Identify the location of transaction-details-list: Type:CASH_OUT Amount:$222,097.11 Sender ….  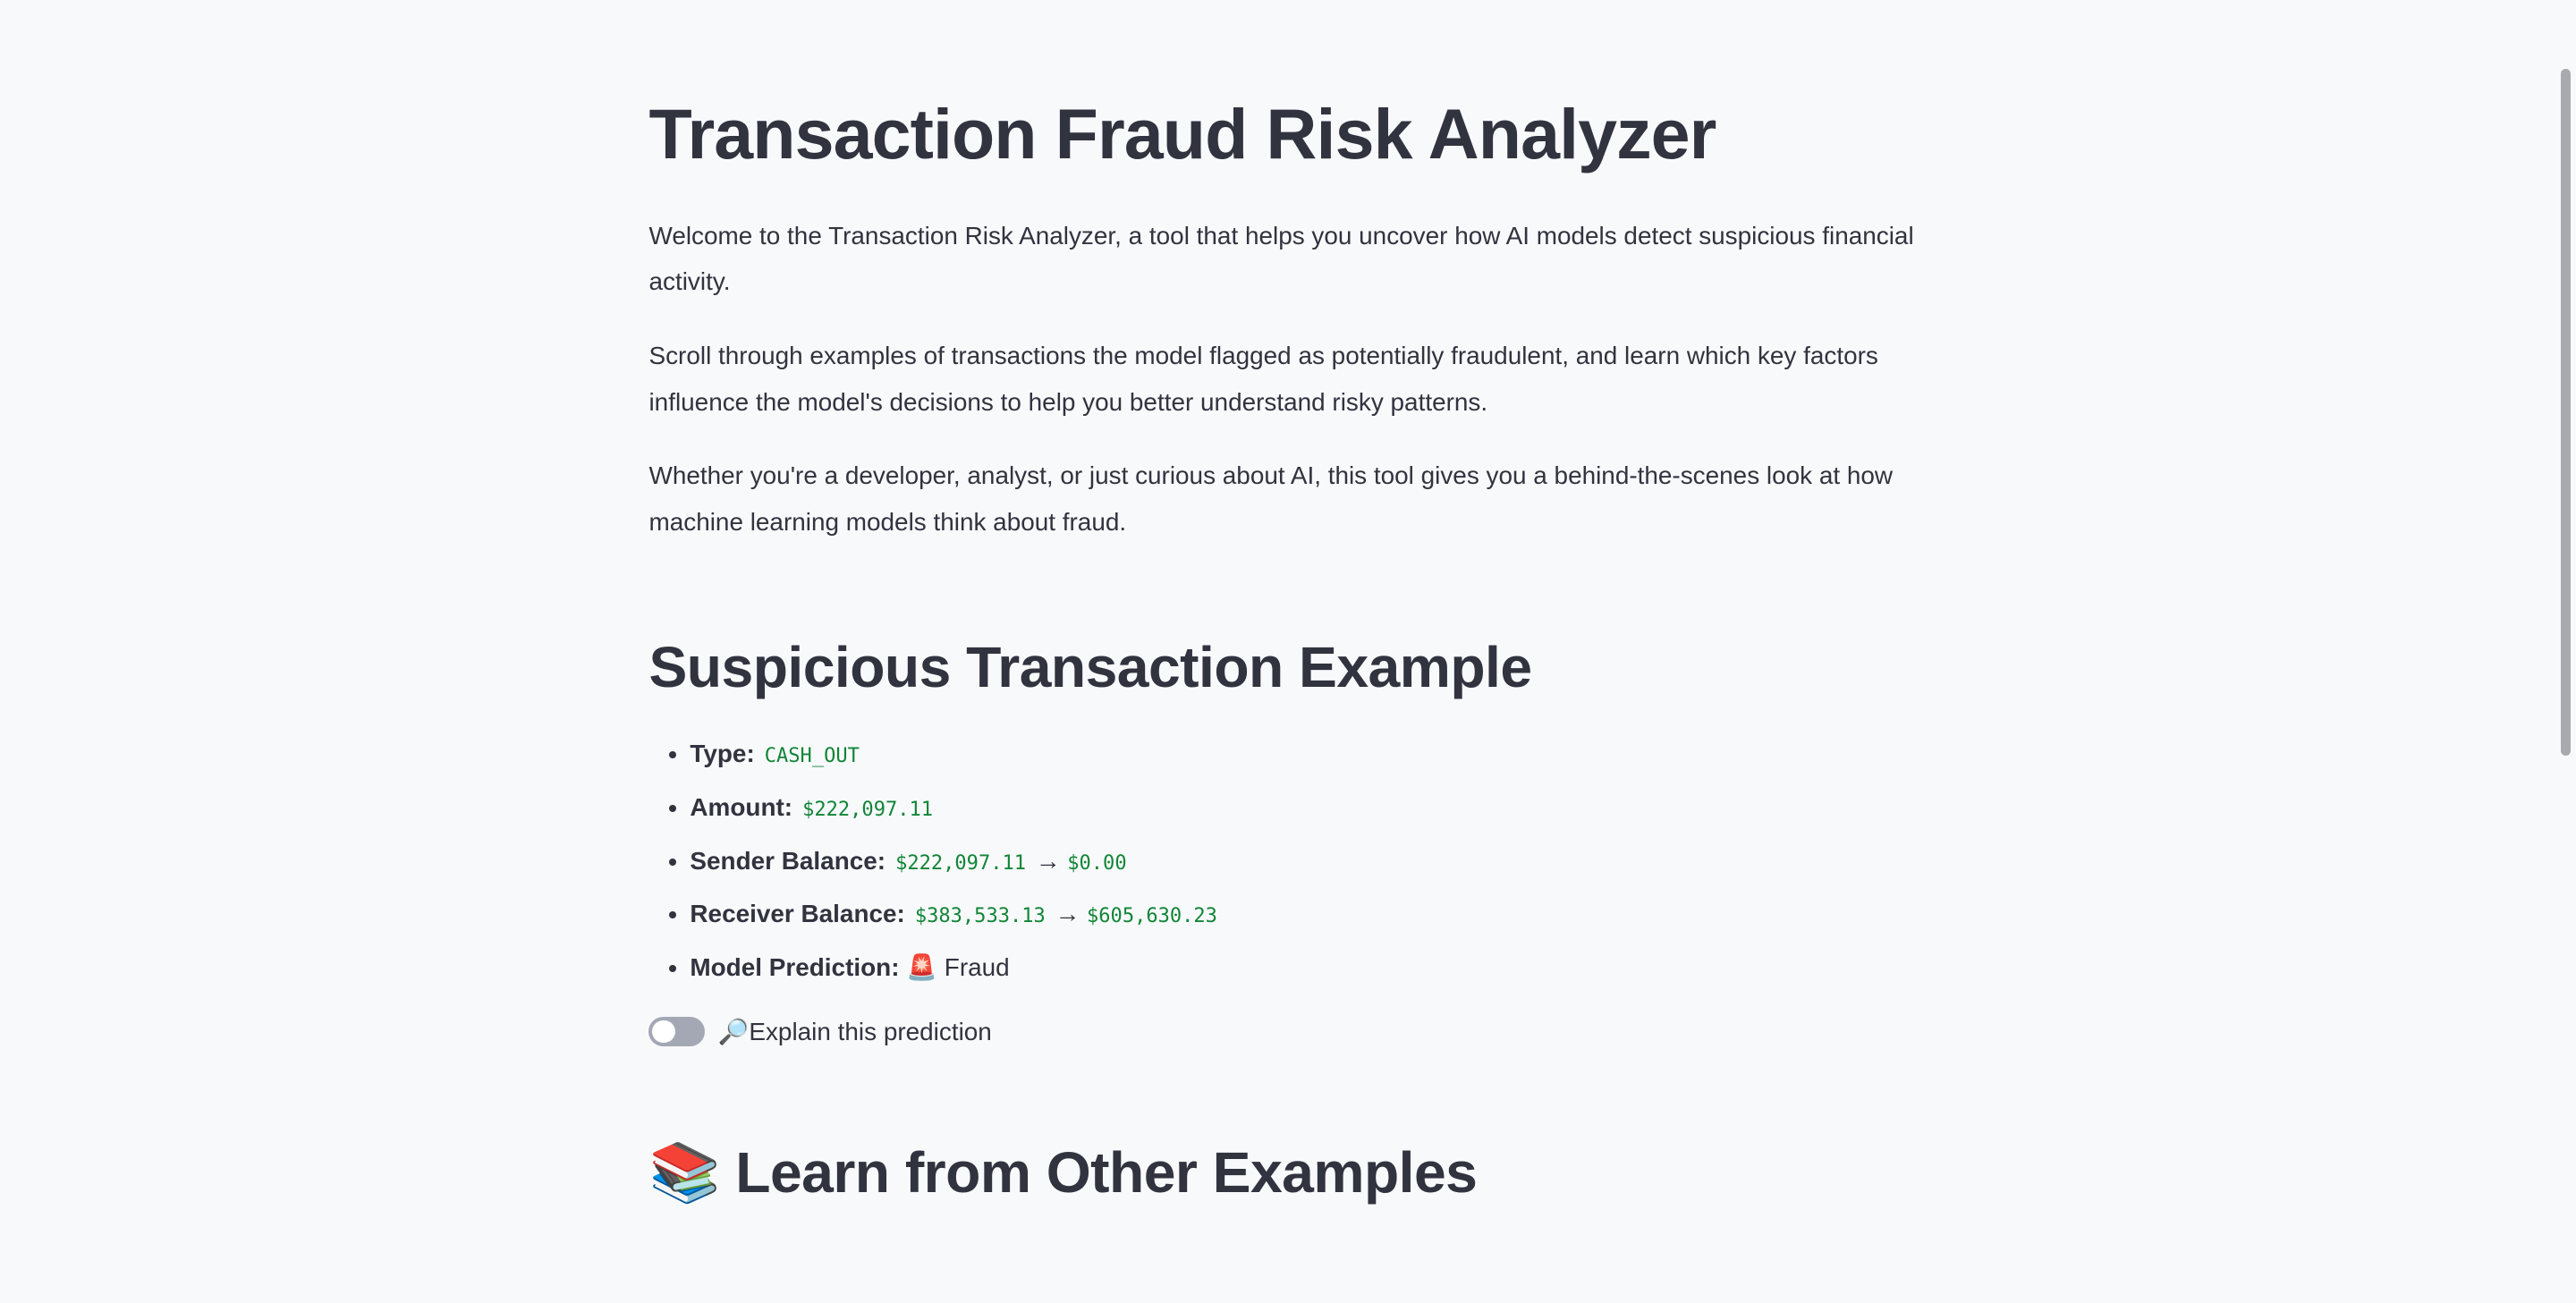
(1284, 861).